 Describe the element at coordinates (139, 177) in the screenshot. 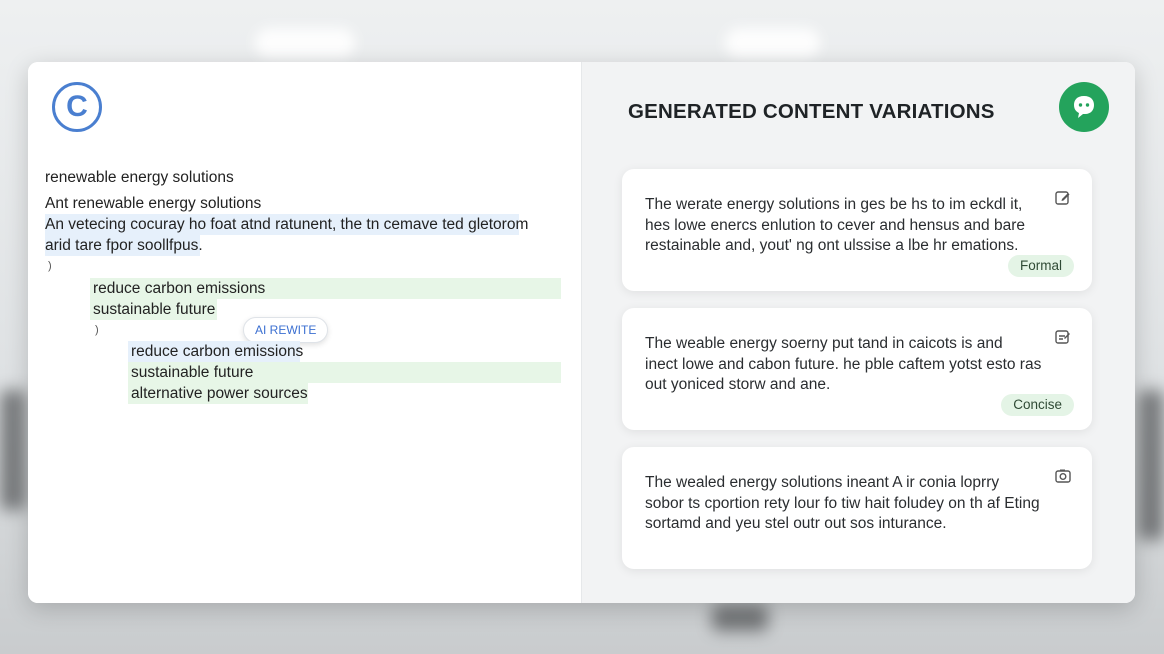

I see `editor-line: renewable energy solutions` at that location.